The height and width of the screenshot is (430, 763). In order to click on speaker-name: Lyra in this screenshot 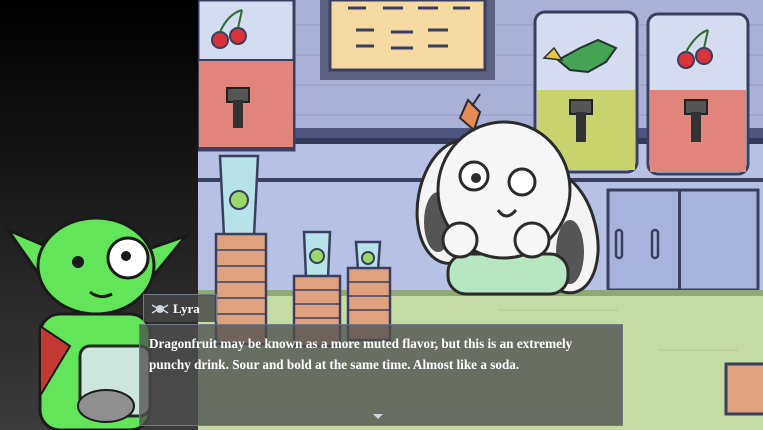, I will do `click(186, 309)`.